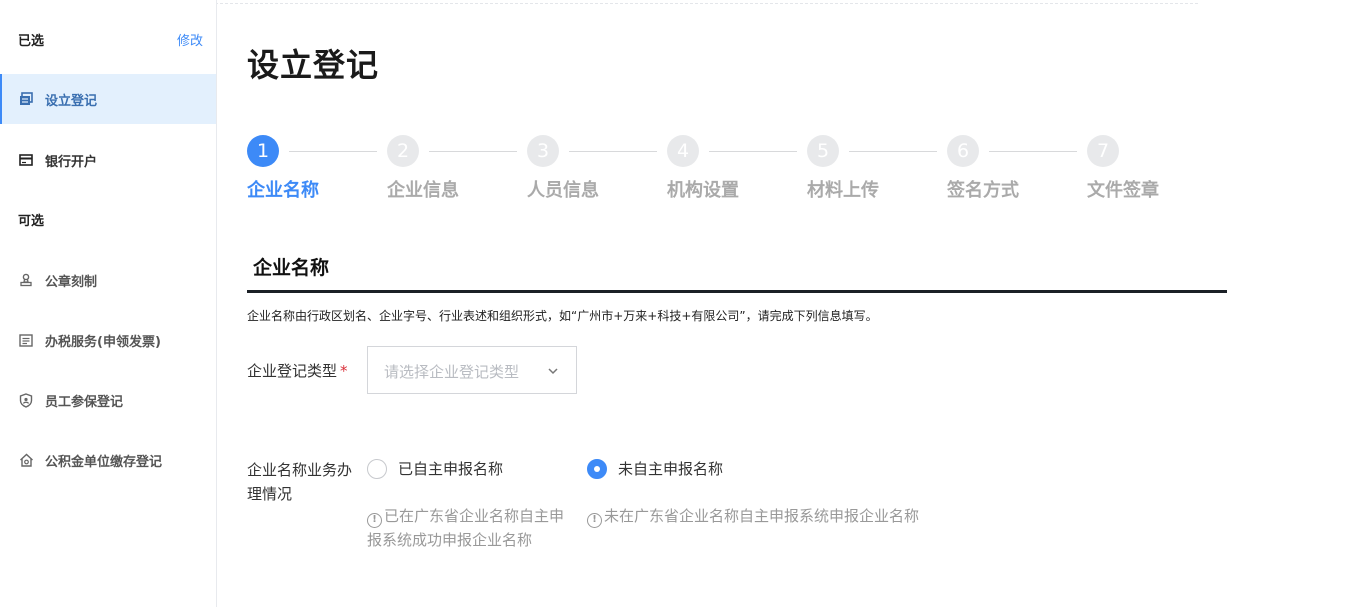 The width and height of the screenshot is (1368, 607). I want to click on bank-card-icon, so click(26, 160).